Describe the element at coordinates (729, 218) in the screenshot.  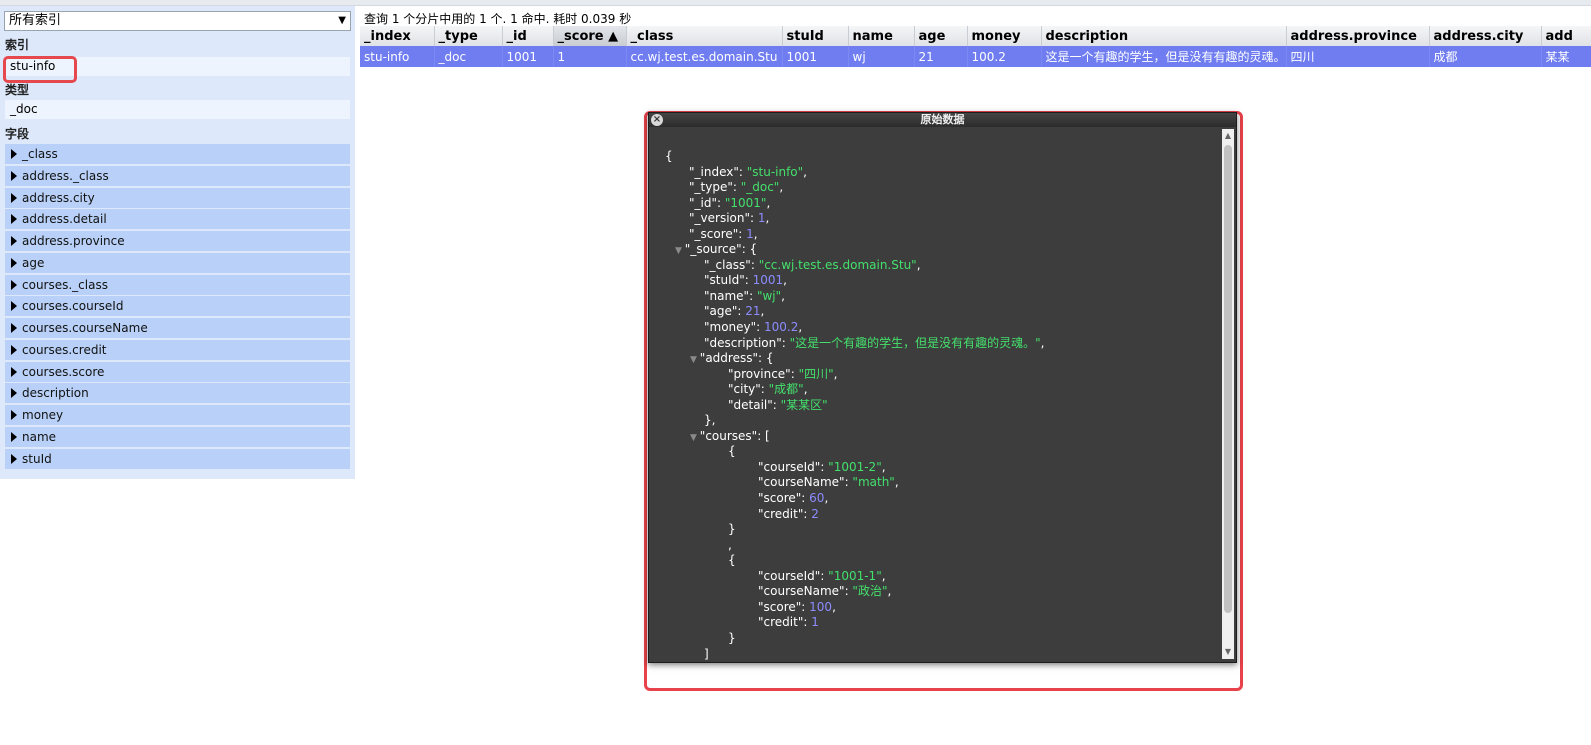
I see `json-line: "_version": 1,` at that location.